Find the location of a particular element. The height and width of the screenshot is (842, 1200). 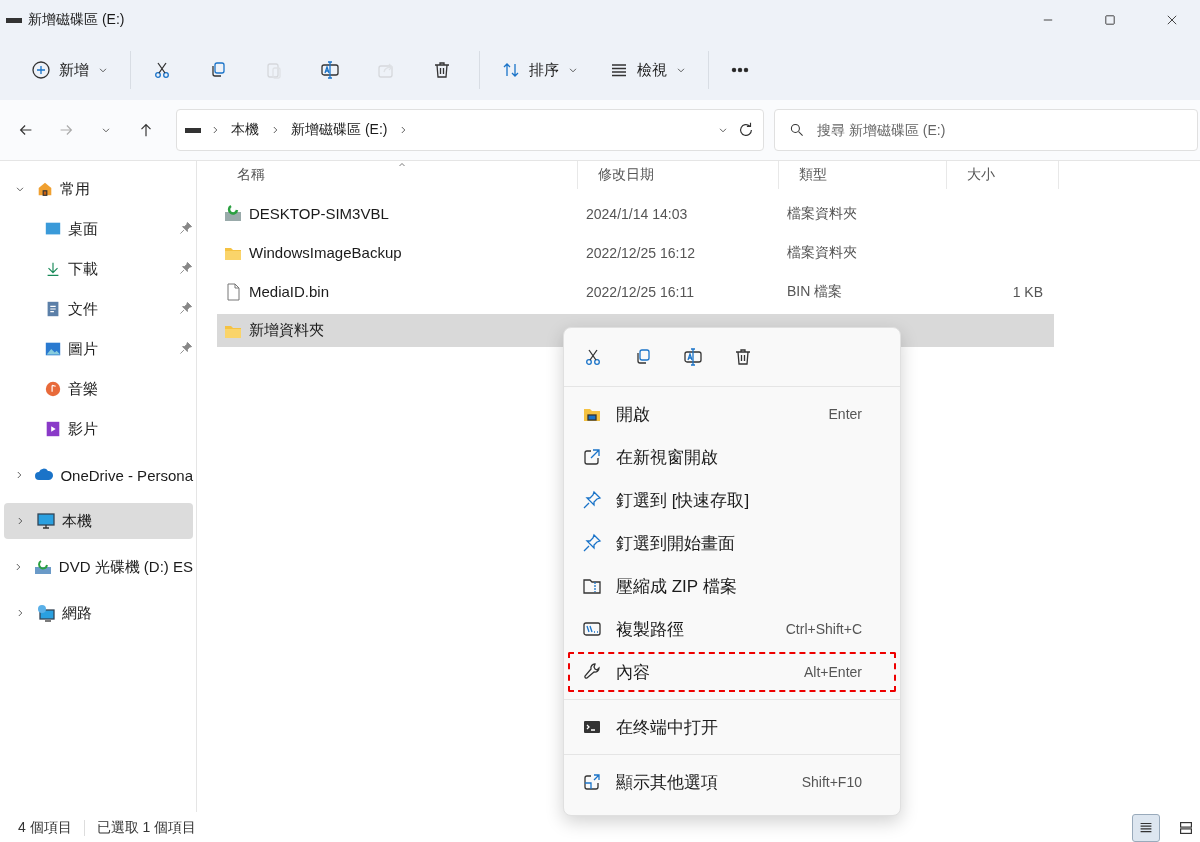

sidebar-item: 圖片 is located at coordinates (98, 349).